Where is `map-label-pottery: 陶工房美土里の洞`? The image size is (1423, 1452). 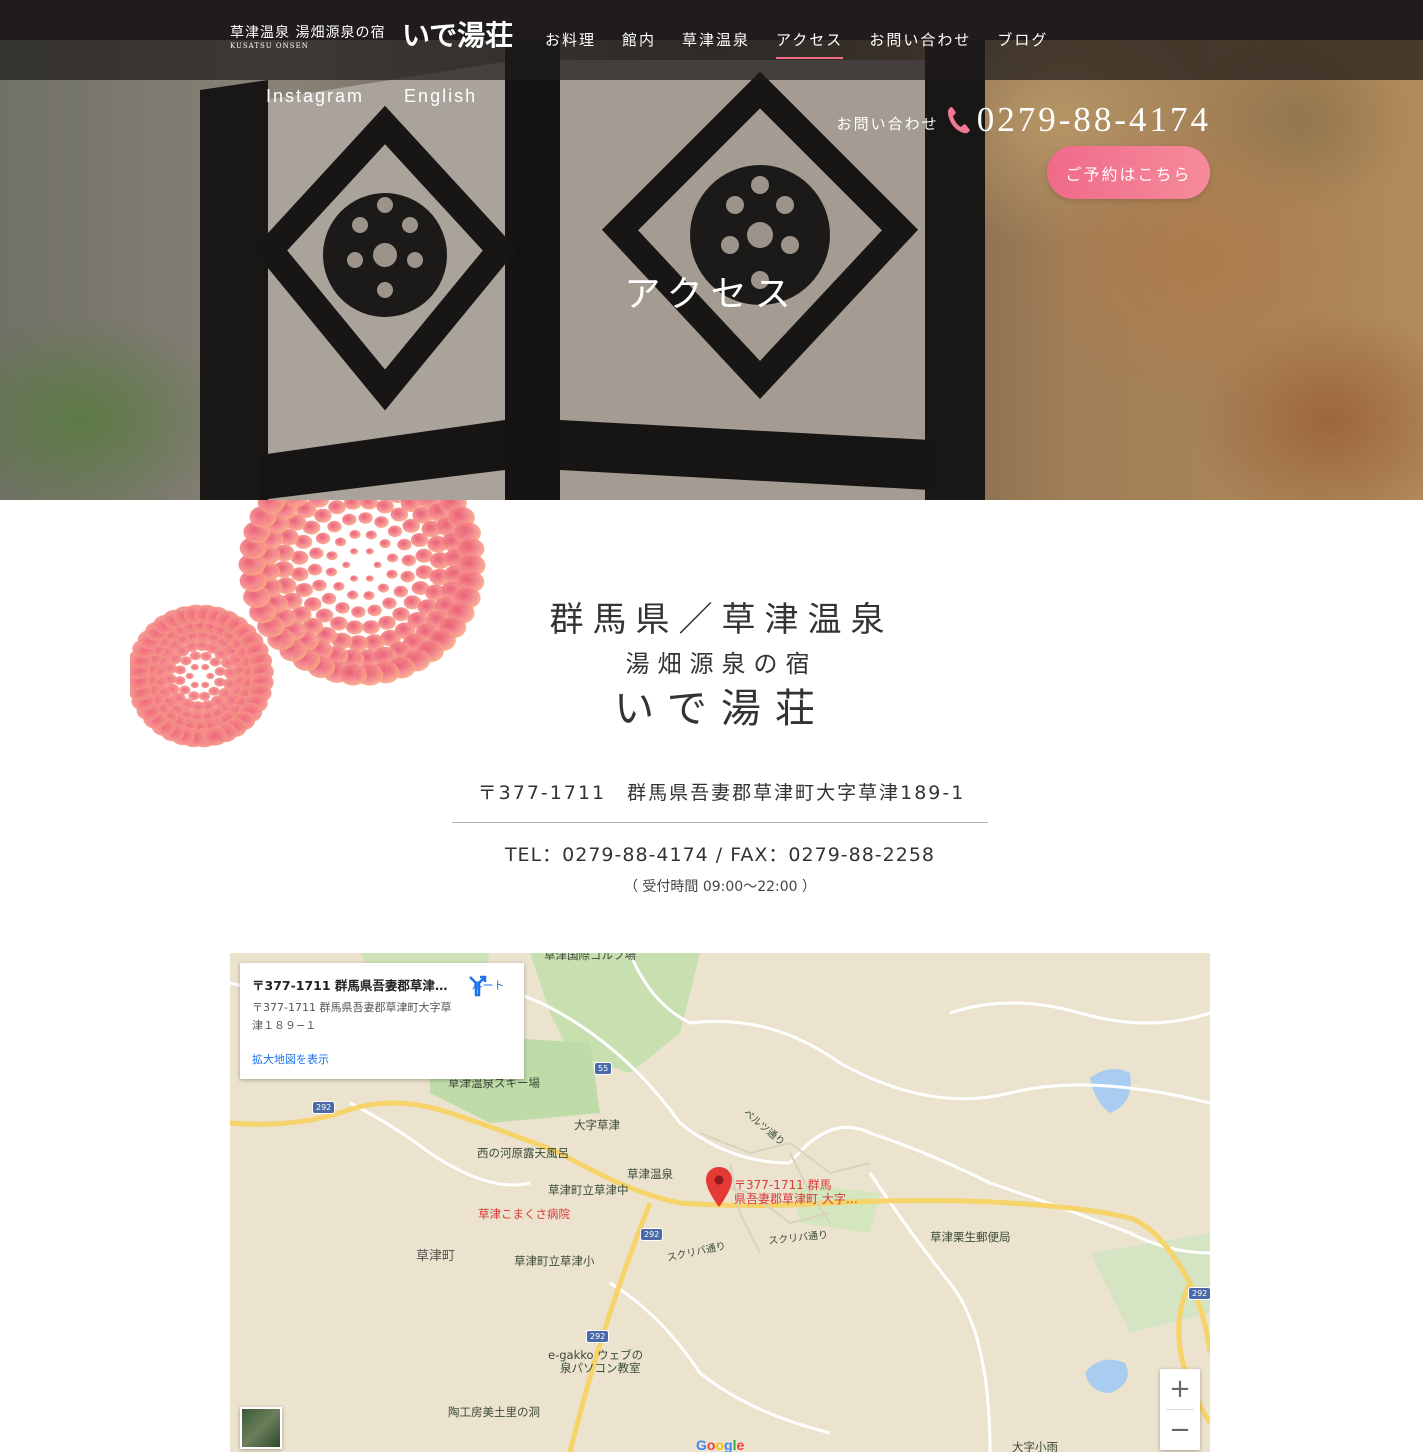 map-label-pottery: 陶工房美土里の洞 is located at coordinates (494, 1412).